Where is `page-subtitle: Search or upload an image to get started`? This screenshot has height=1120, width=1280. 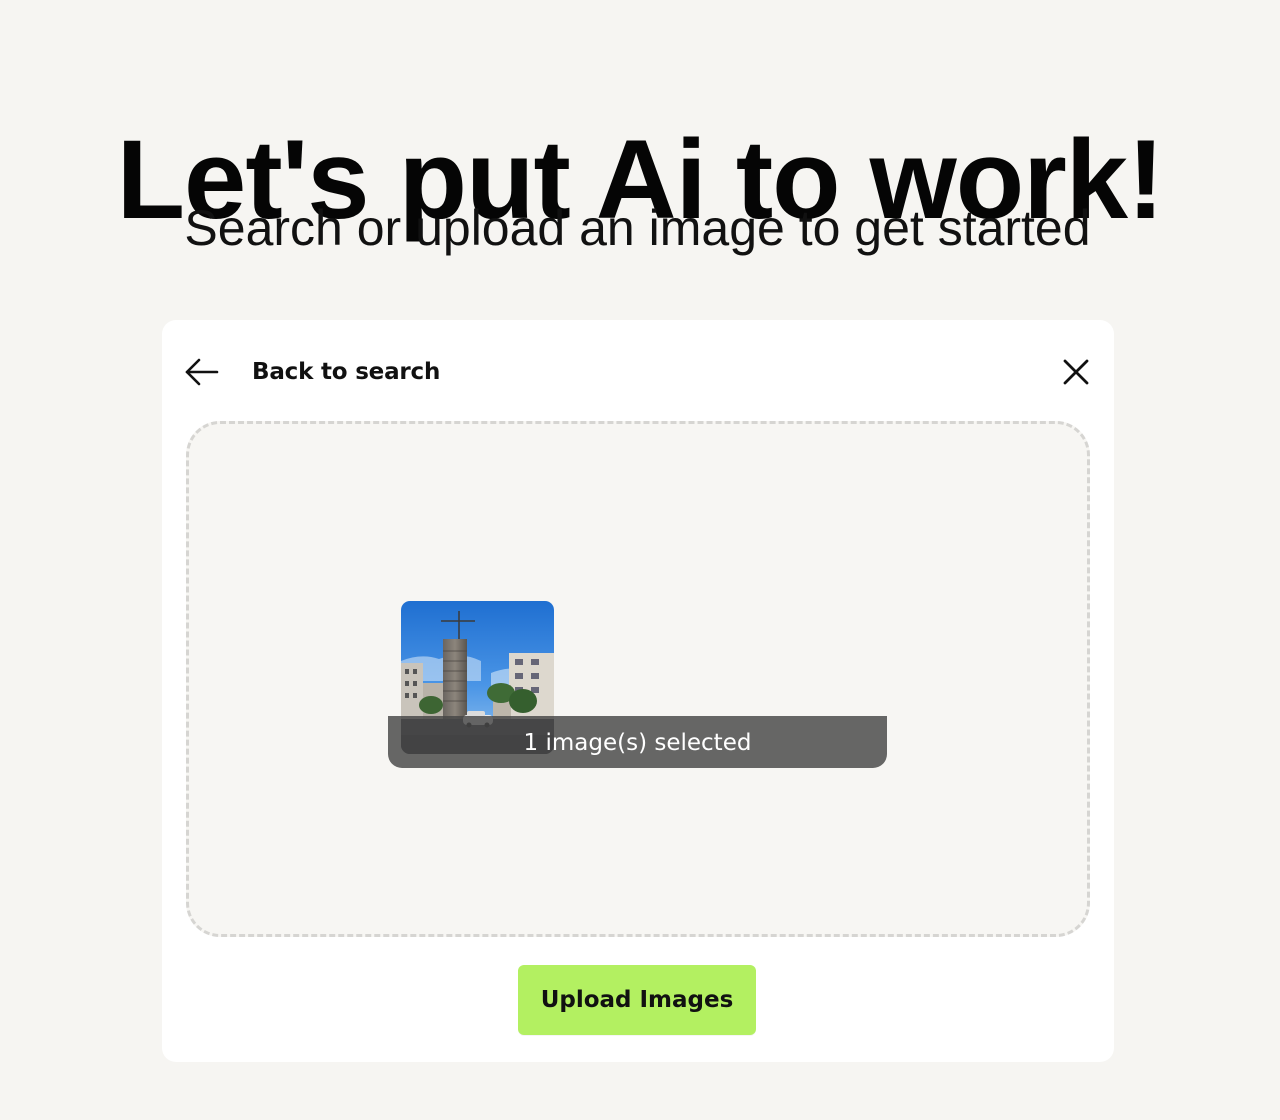
page-subtitle: Search or upload an image to get started is located at coordinates (637, 228).